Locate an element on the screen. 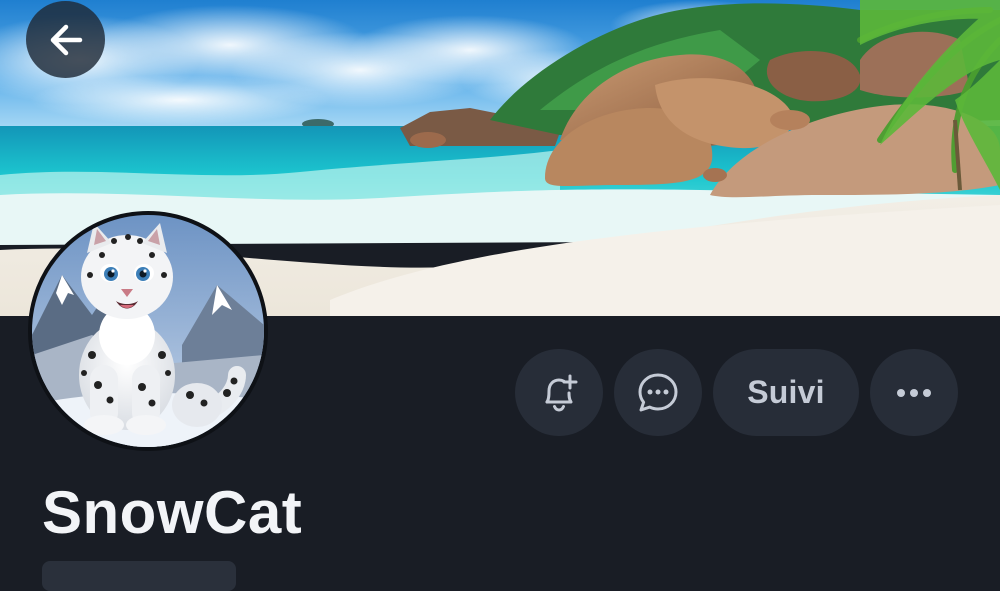 The height and width of the screenshot is (591, 1000). bell-plus-icon is located at coordinates (561, 393).